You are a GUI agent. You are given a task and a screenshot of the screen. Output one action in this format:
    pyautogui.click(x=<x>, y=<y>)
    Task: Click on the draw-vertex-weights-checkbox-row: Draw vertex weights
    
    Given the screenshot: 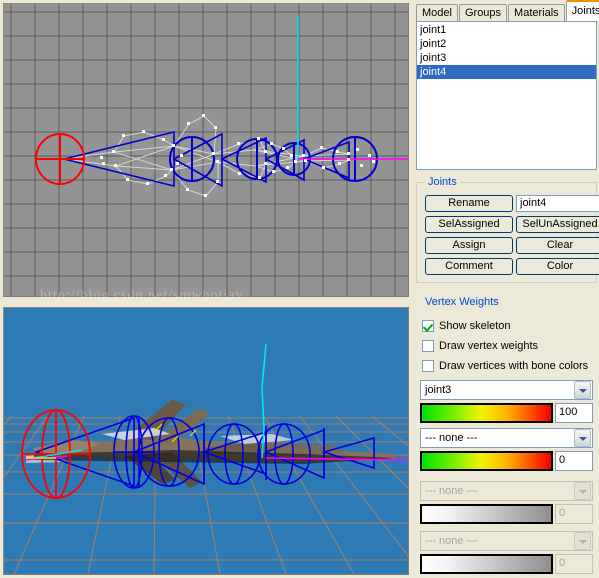 What is the action you would take?
    pyautogui.click(x=480, y=346)
    